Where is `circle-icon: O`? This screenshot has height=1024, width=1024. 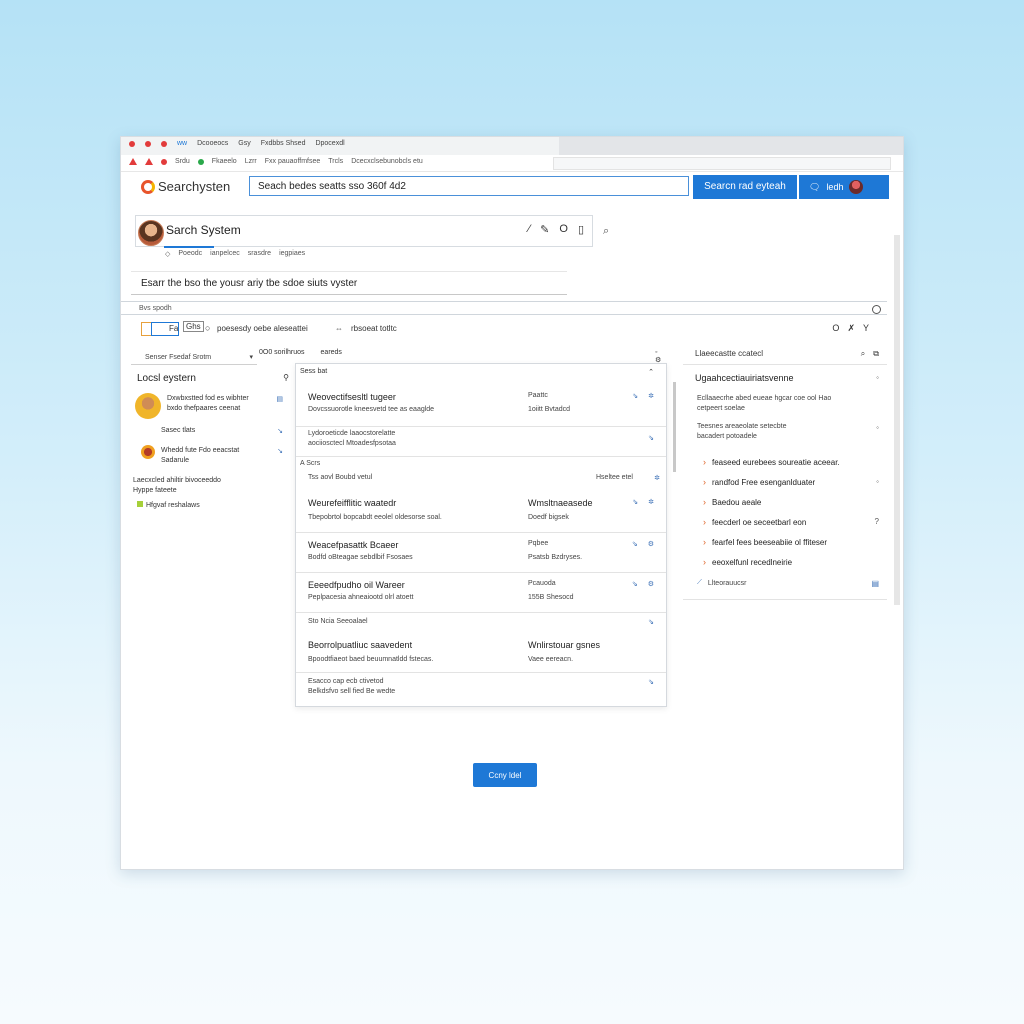 circle-icon: O is located at coordinates (563, 229).